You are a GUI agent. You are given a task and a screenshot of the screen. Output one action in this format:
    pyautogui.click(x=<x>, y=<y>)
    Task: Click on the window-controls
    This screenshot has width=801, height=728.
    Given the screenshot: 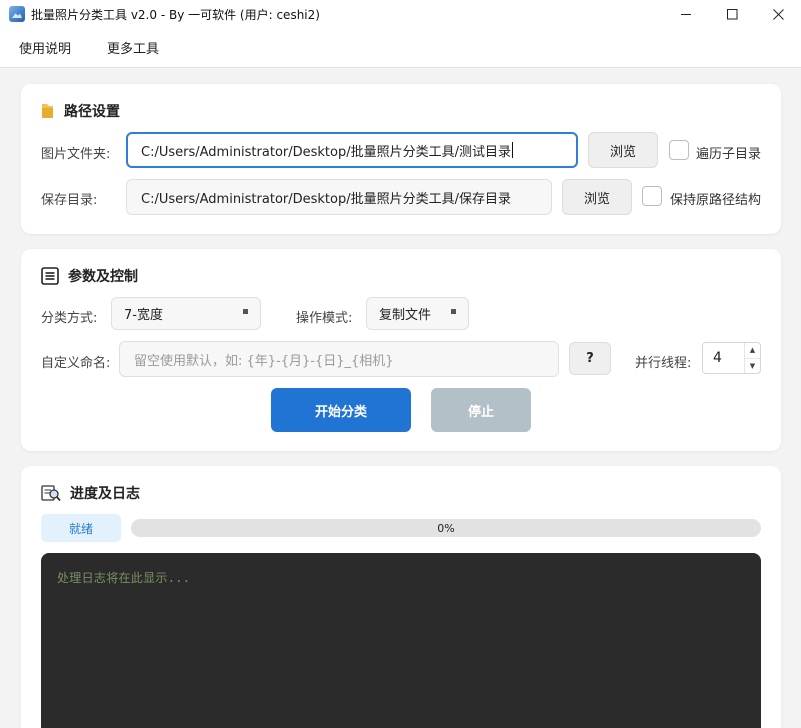 What is the action you would take?
    pyautogui.click(x=732, y=14)
    